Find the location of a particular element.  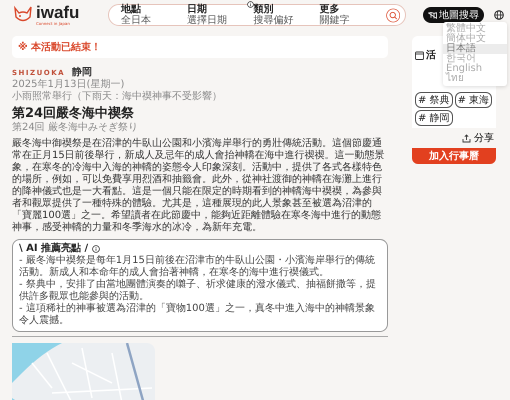

tag-chip: # 静岡 is located at coordinates (434, 118).